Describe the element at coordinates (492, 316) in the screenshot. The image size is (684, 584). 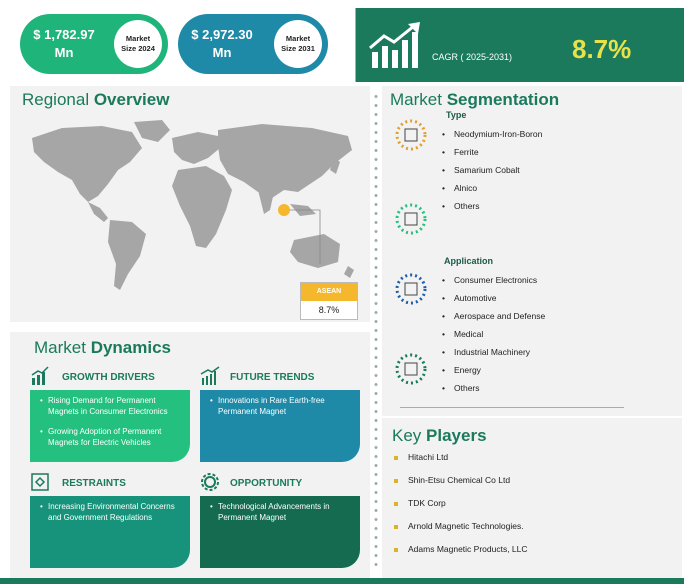
I see `list-item: Aerospace and Defense` at that location.